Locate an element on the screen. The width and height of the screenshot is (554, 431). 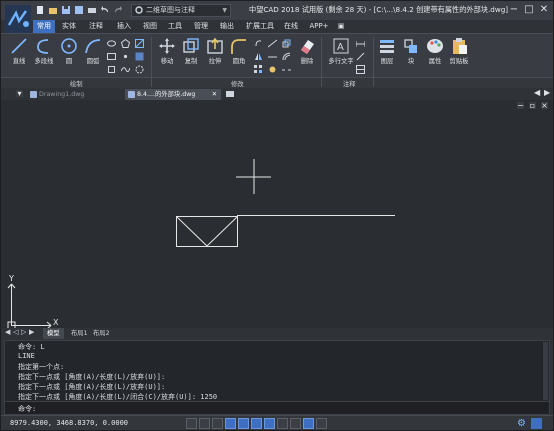
command-scrollbar is located at coordinates (545, 371).